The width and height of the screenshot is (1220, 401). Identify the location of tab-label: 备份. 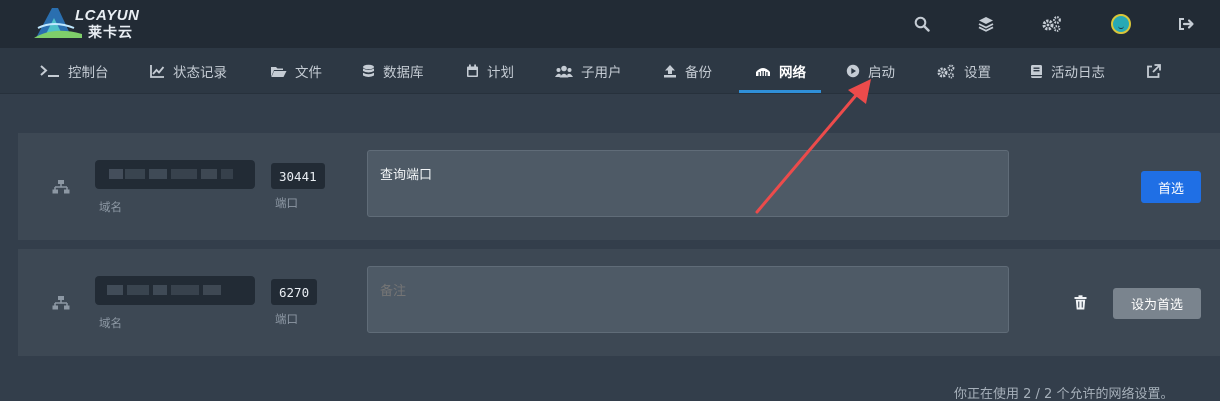
(698, 73).